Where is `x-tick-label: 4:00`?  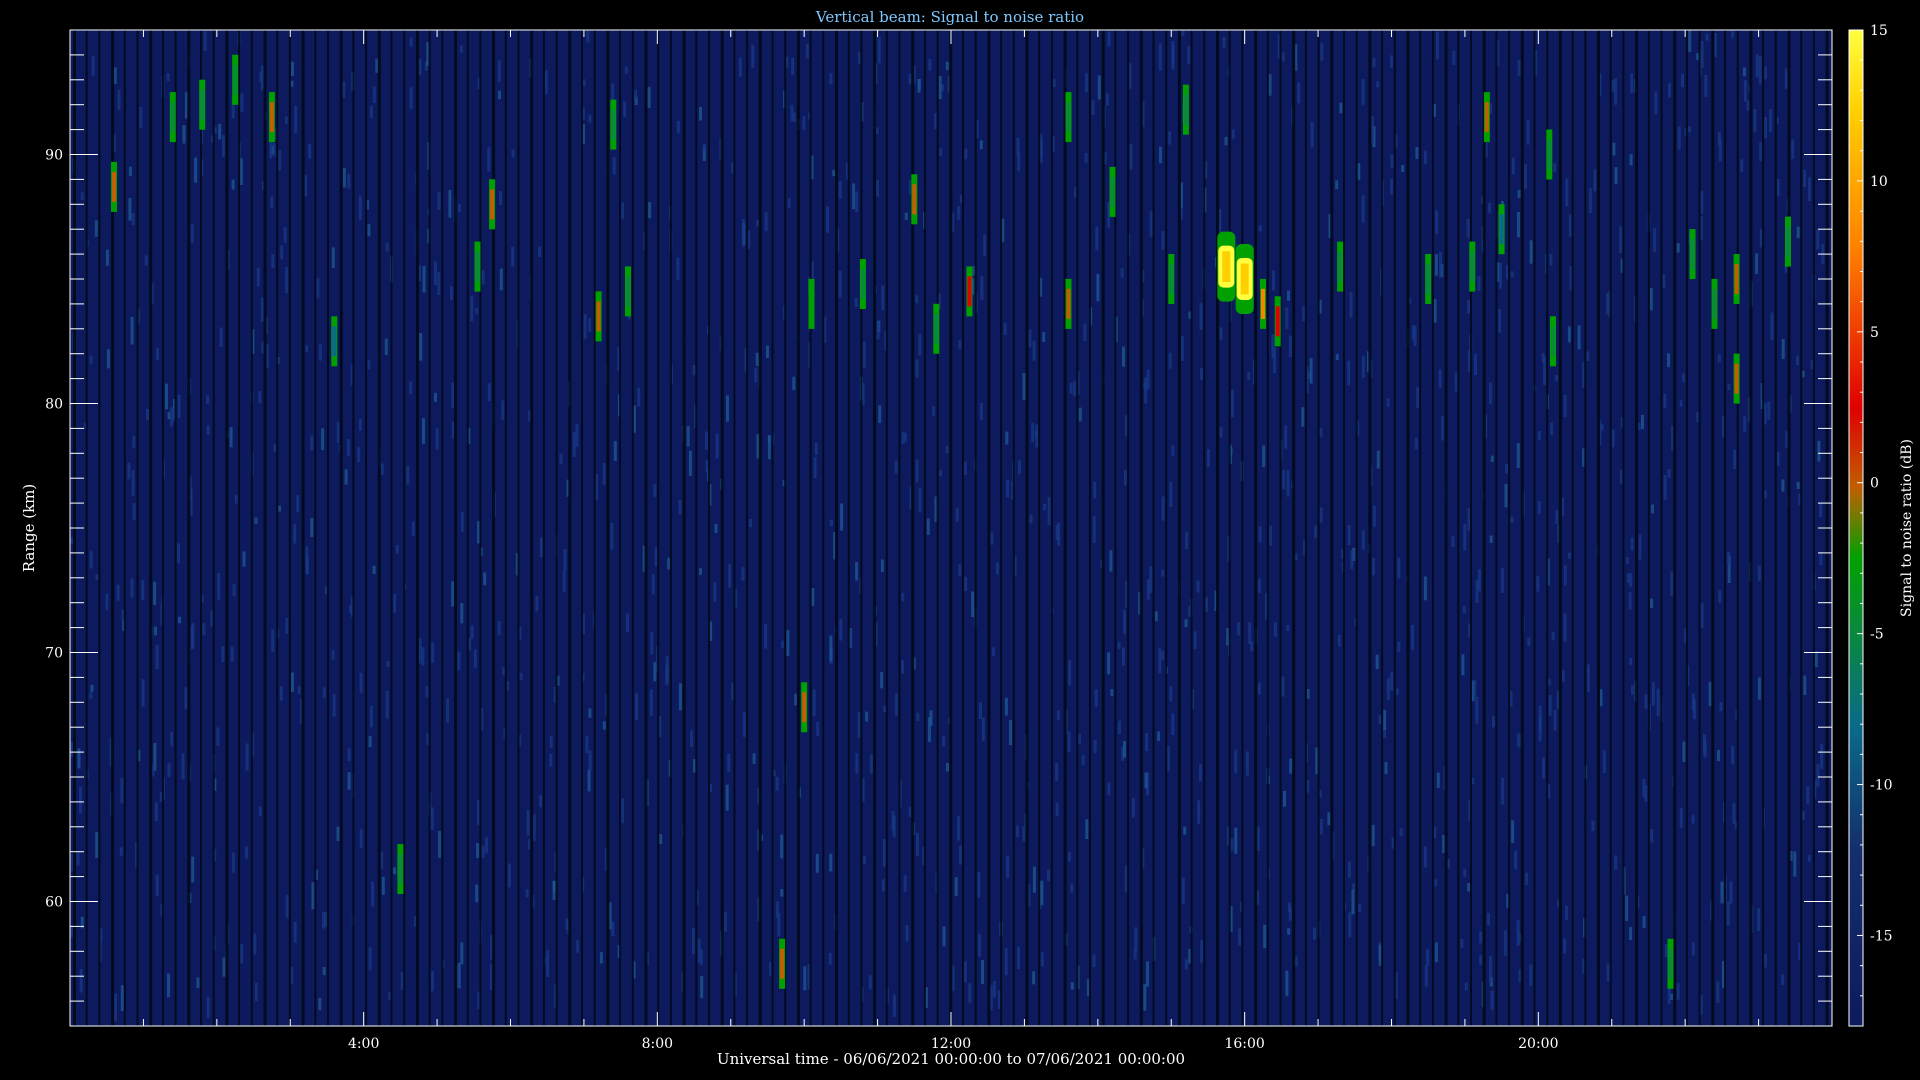 x-tick-label: 4:00 is located at coordinates (363, 1044).